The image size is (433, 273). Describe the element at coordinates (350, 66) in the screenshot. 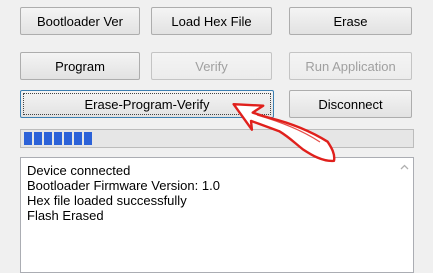

I see `run-application-button: Run Application` at that location.